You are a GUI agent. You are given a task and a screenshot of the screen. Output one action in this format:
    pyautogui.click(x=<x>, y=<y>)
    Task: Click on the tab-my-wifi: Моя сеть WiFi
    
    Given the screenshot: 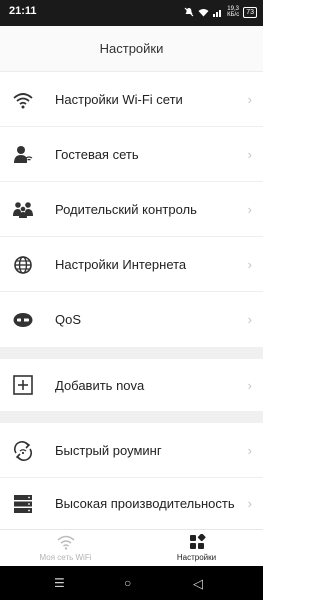 What is the action you would take?
    pyautogui.click(x=65, y=548)
    